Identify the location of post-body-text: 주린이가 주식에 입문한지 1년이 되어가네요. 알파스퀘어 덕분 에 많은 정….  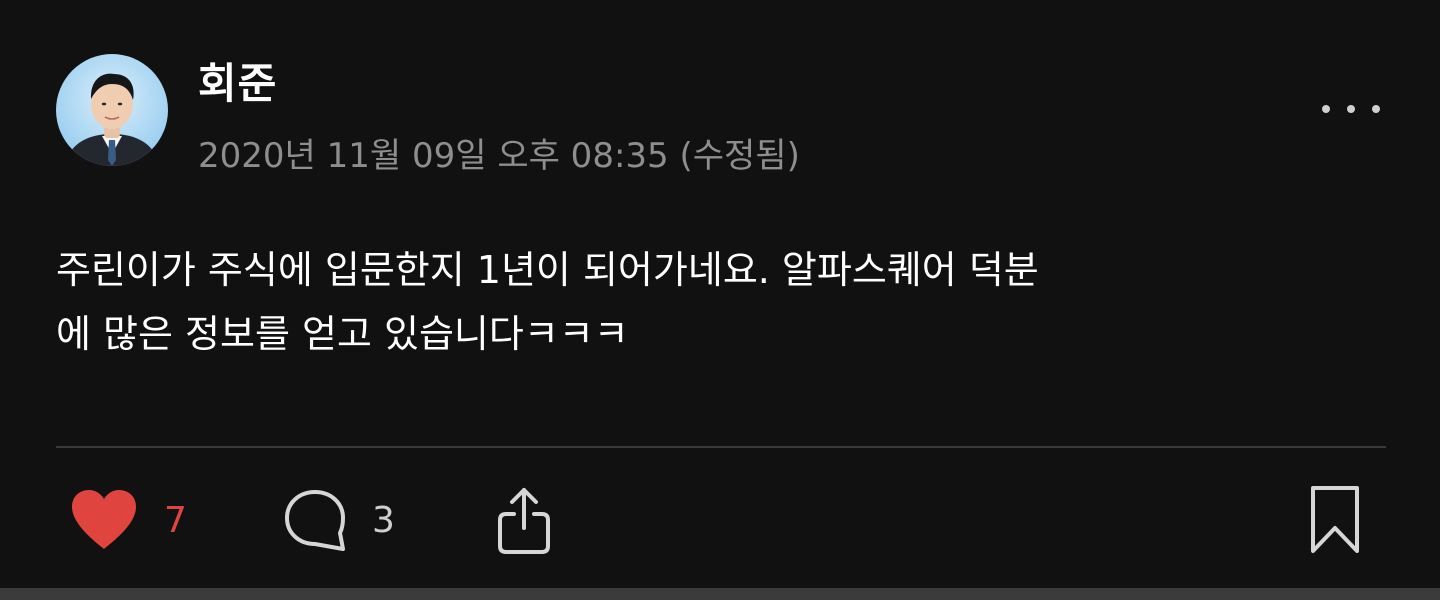
(547, 302).